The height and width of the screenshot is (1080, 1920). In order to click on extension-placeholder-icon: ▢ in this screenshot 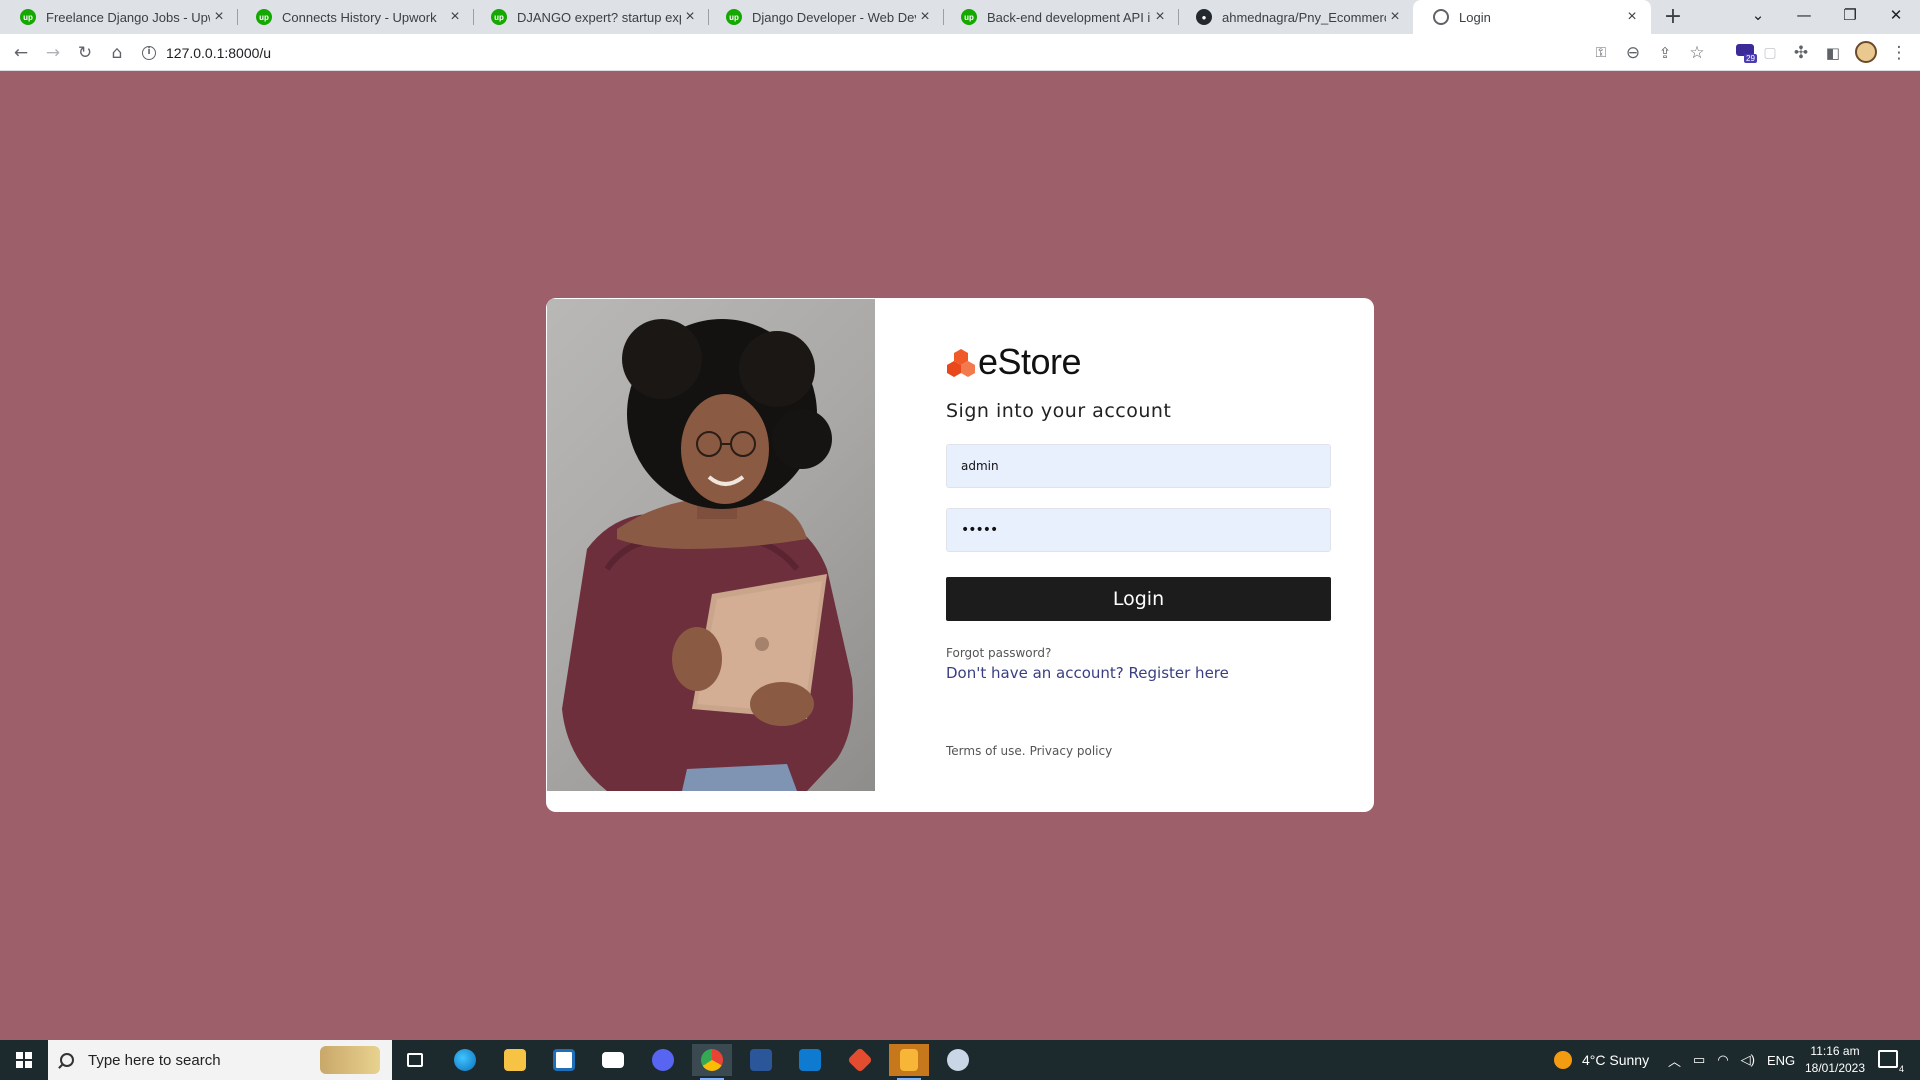, I will do `click(1770, 53)`.